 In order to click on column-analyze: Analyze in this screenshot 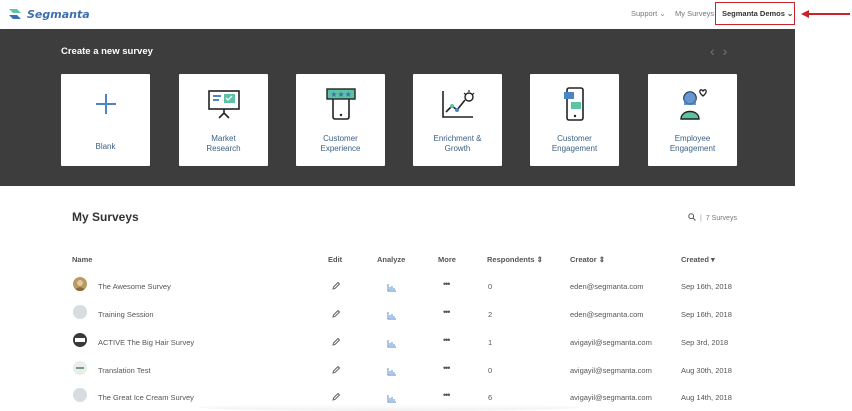, I will do `click(391, 259)`.